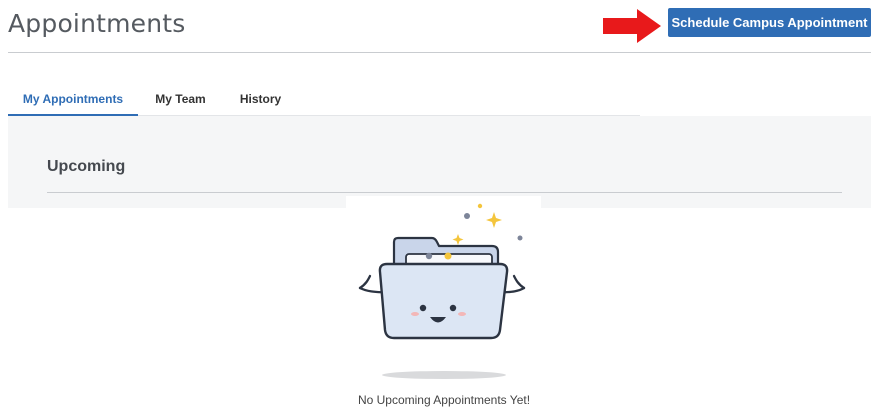  I want to click on tab-bar: My Appointments My Team History, so click(324, 101).